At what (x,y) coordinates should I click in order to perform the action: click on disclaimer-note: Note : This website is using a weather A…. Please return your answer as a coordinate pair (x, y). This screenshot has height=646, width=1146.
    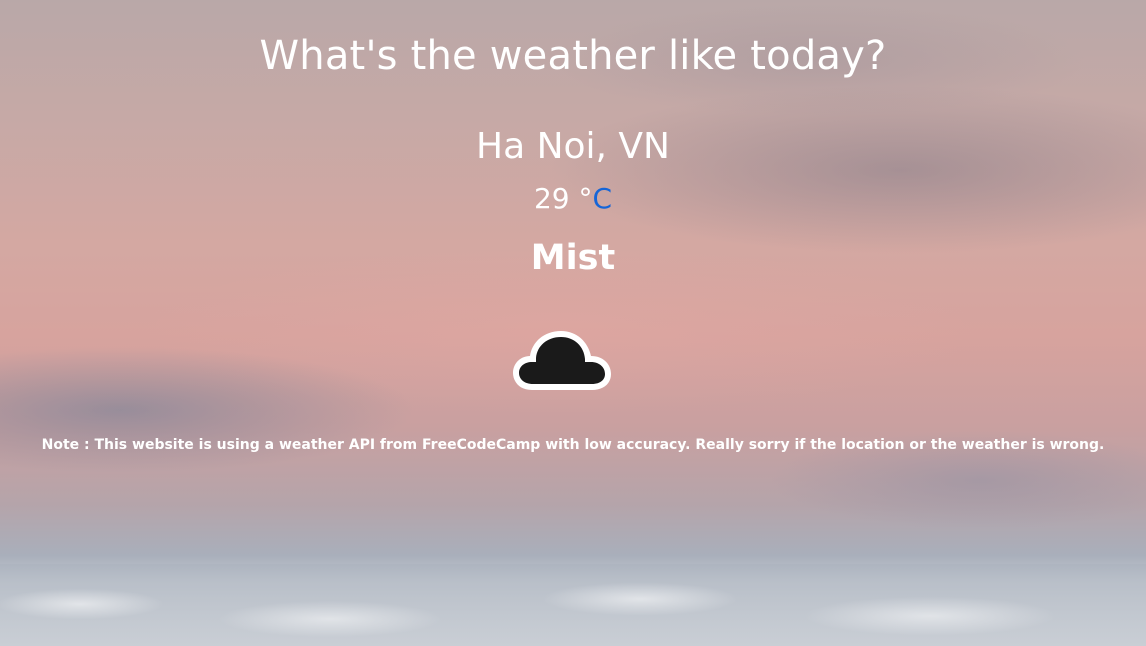
    Looking at the image, I should click on (573, 445).